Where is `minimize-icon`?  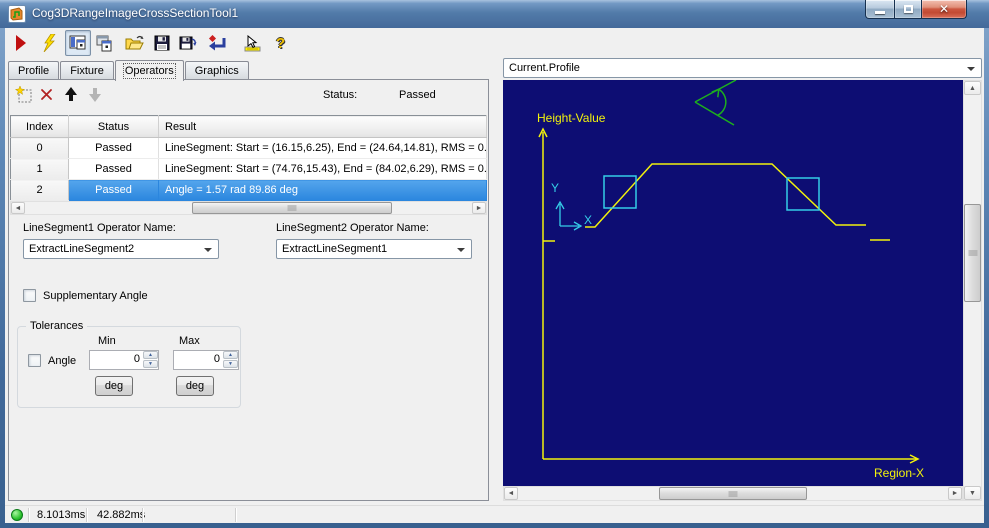
minimize-icon is located at coordinates (880, 12).